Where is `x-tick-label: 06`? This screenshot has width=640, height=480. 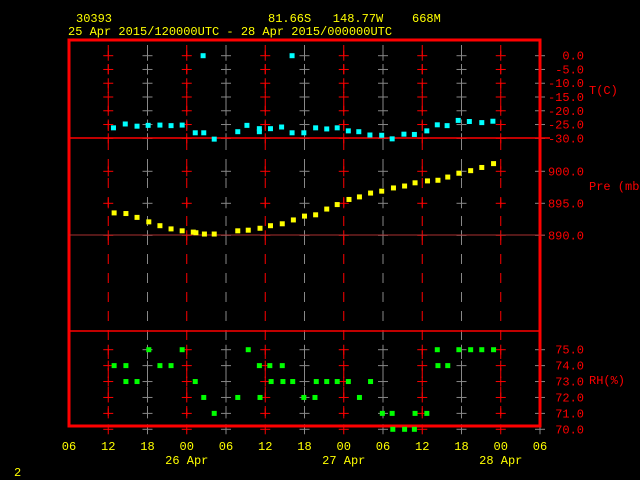 x-tick-label: 06 is located at coordinates (540, 447).